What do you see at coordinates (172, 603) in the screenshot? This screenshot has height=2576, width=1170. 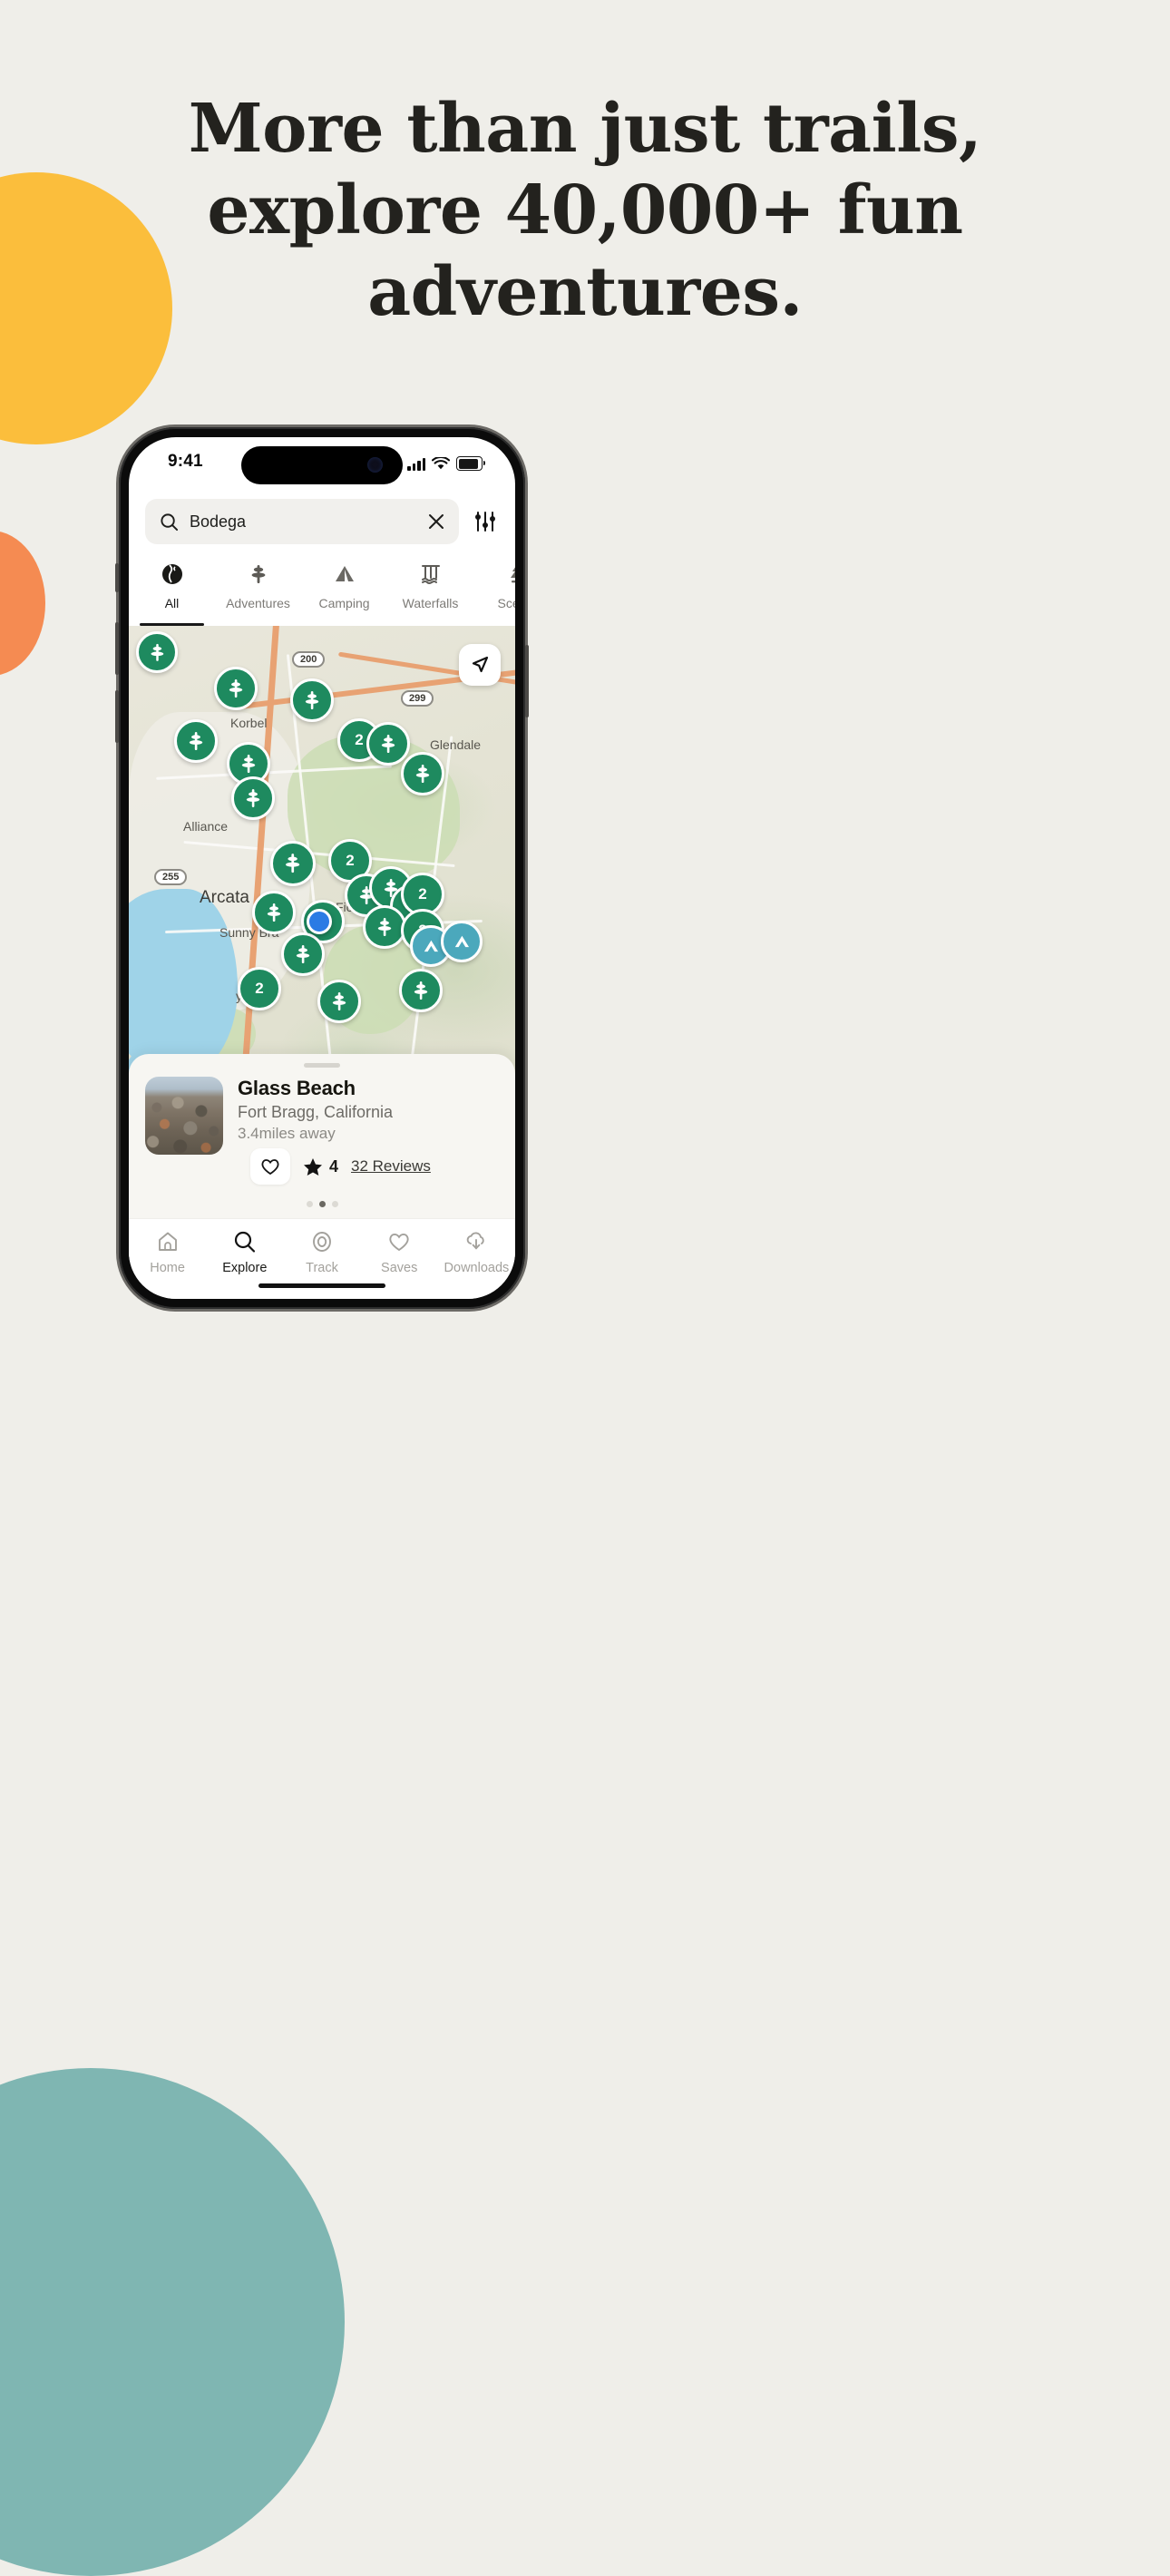 I see `tab-label: All` at bounding box center [172, 603].